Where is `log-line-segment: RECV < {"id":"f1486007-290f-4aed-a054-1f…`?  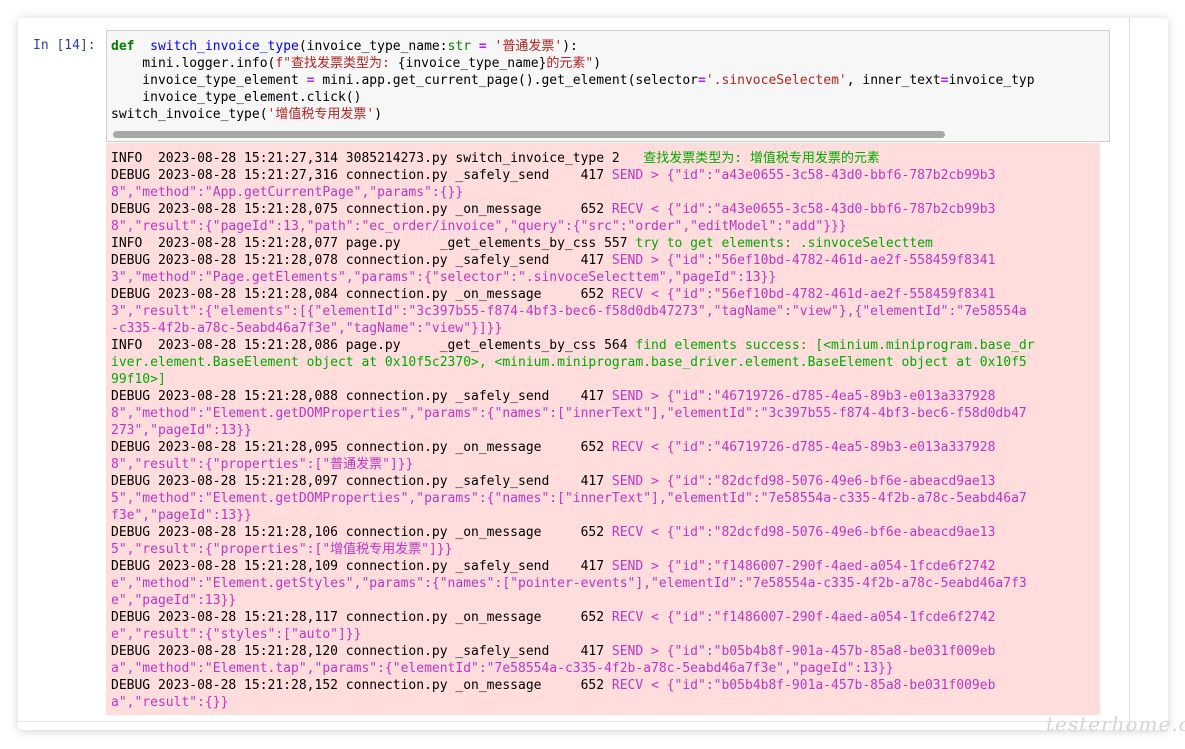
log-line-segment: RECV < {"id":"f1486007-290f-4aed-a054-1f… is located at coordinates (803, 617).